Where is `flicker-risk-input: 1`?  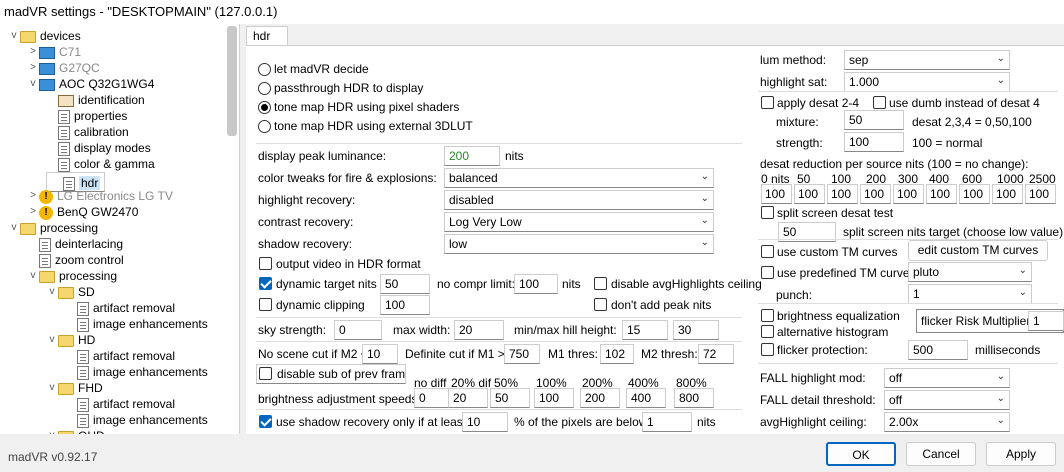 flicker-risk-input: 1 is located at coordinates (1046, 321).